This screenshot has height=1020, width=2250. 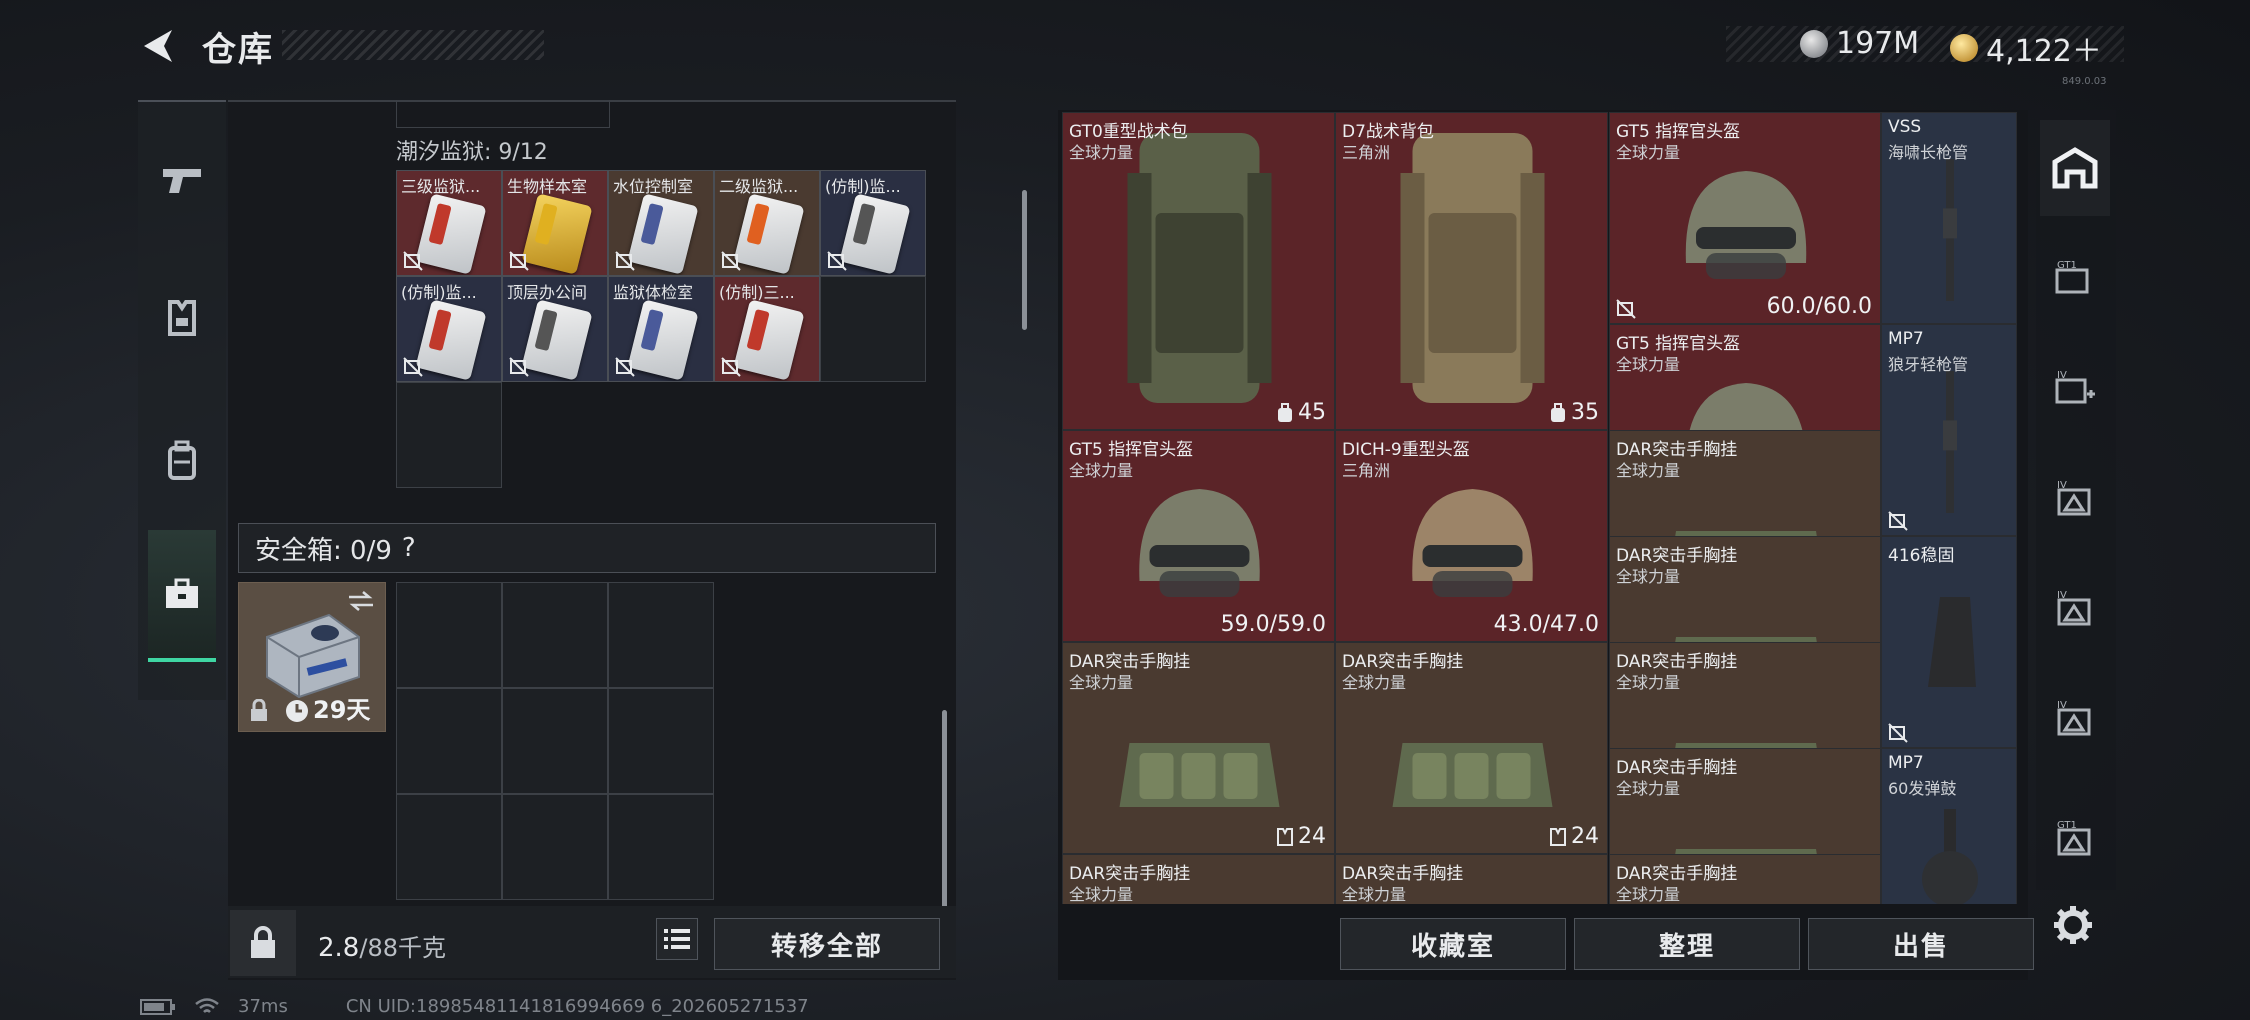 What do you see at coordinates (827, 944) in the screenshot?
I see `transfer-all-button: 转移全部` at bounding box center [827, 944].